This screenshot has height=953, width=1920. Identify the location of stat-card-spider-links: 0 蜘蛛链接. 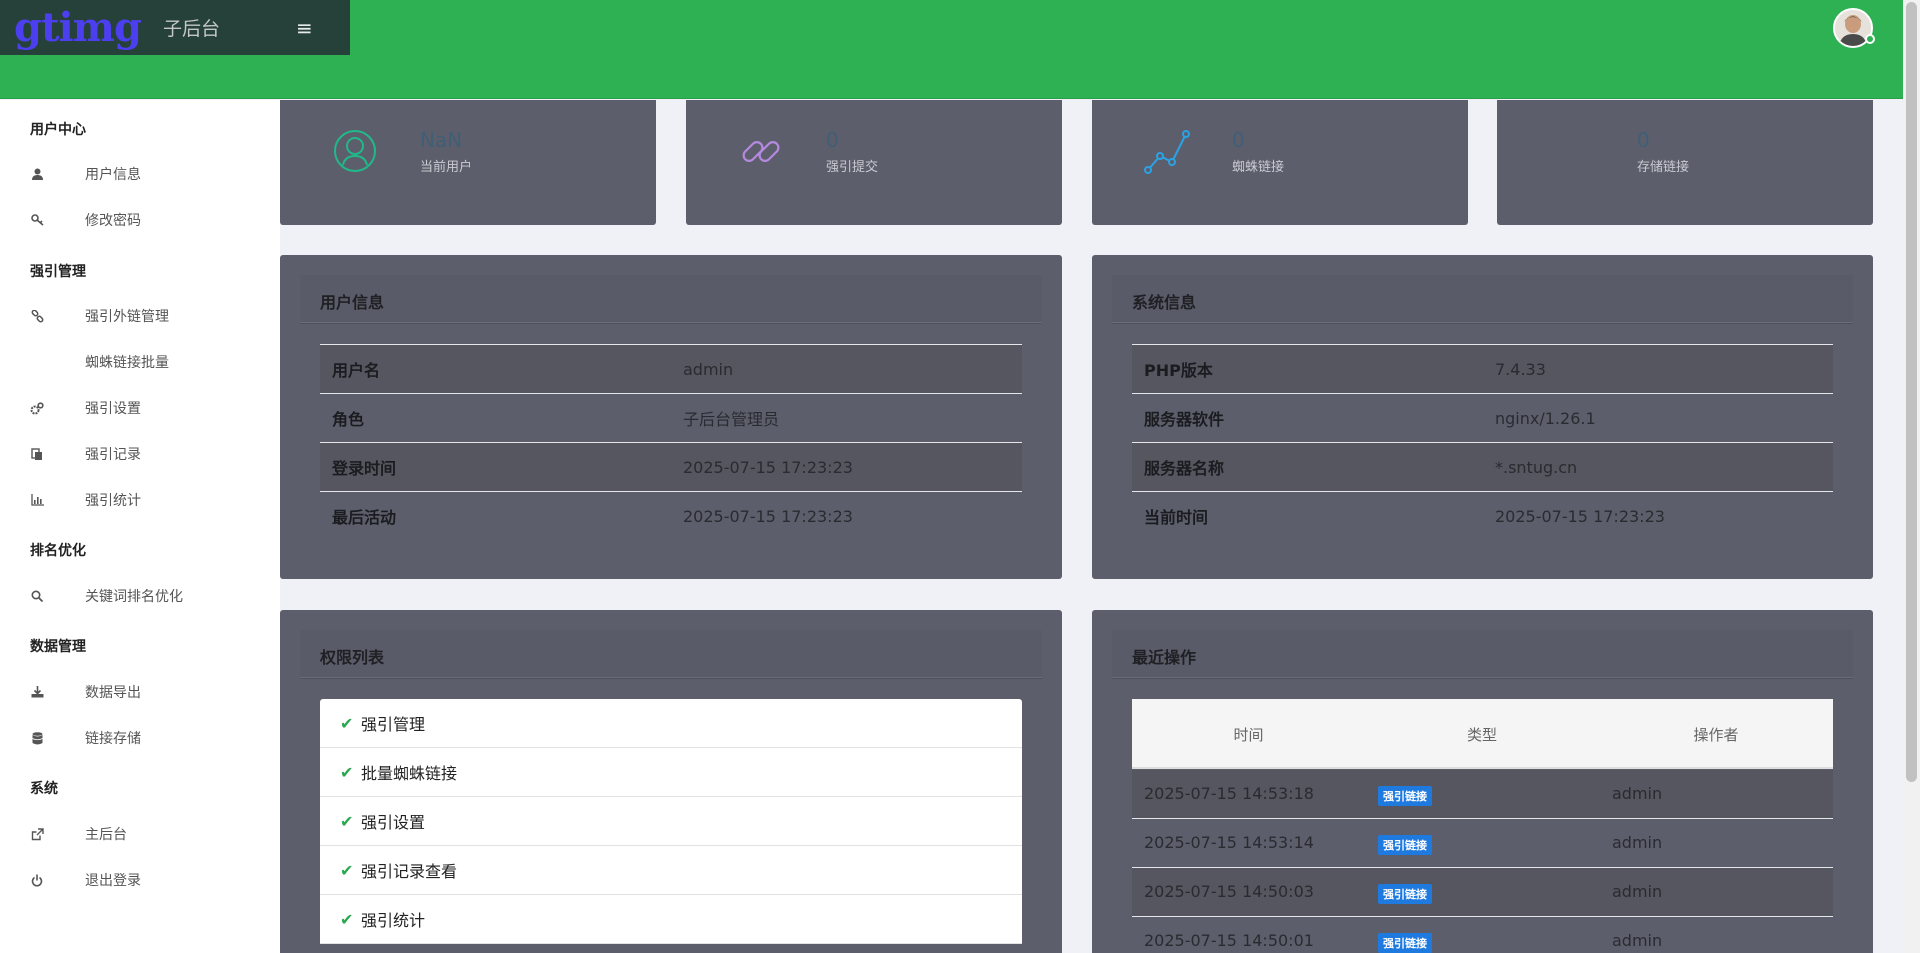
(1280, 162).